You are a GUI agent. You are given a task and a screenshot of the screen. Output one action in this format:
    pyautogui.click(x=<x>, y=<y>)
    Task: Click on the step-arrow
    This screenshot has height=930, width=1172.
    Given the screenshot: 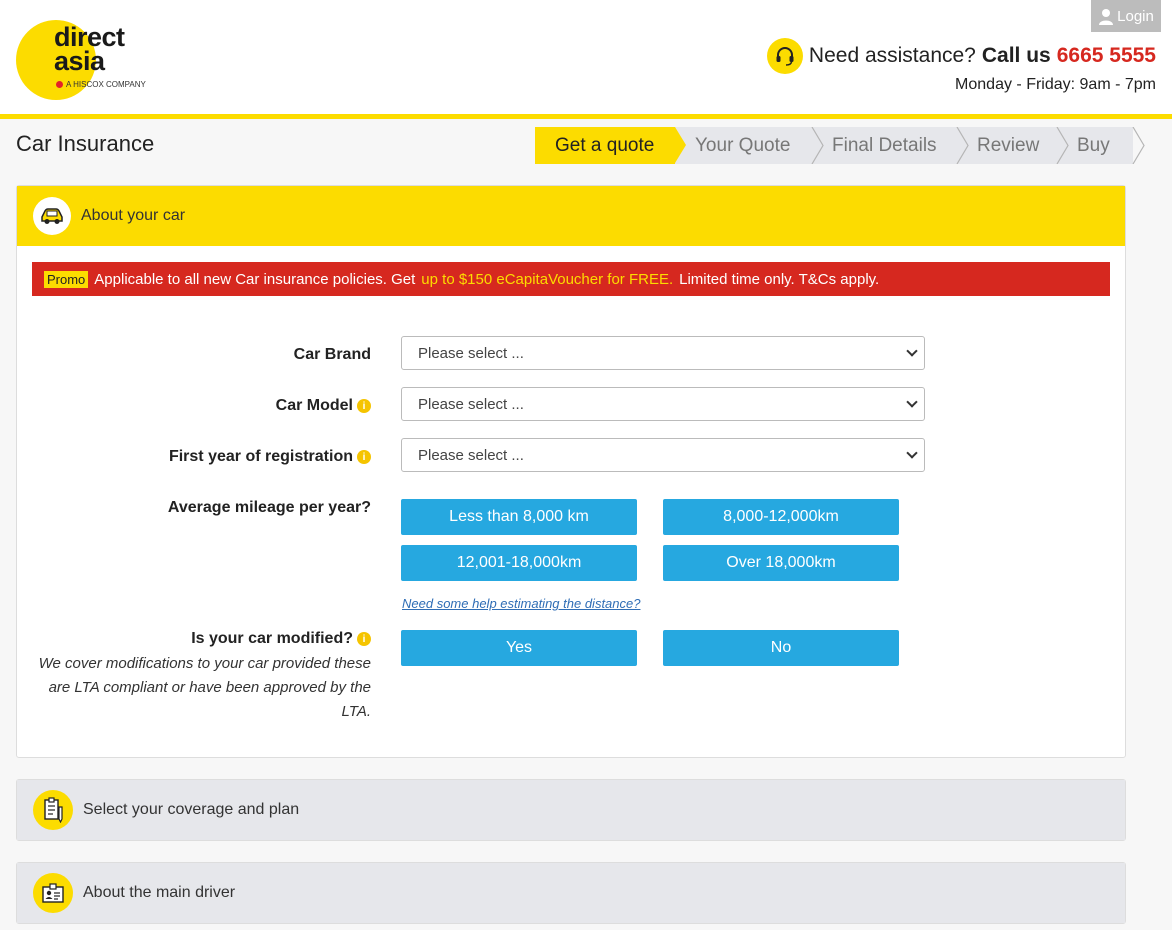 What is the action you would take?
    pyautogui.click(x=680, y=145)
    